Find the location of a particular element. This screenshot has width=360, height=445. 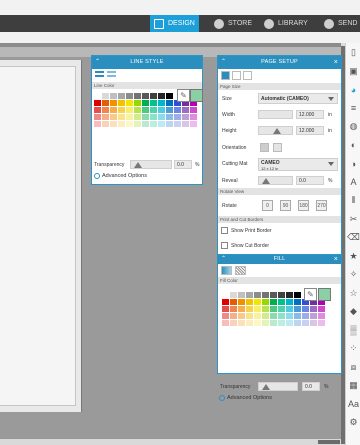

advanced-options-link: Advanced Options is located at coordinates (120, 176).